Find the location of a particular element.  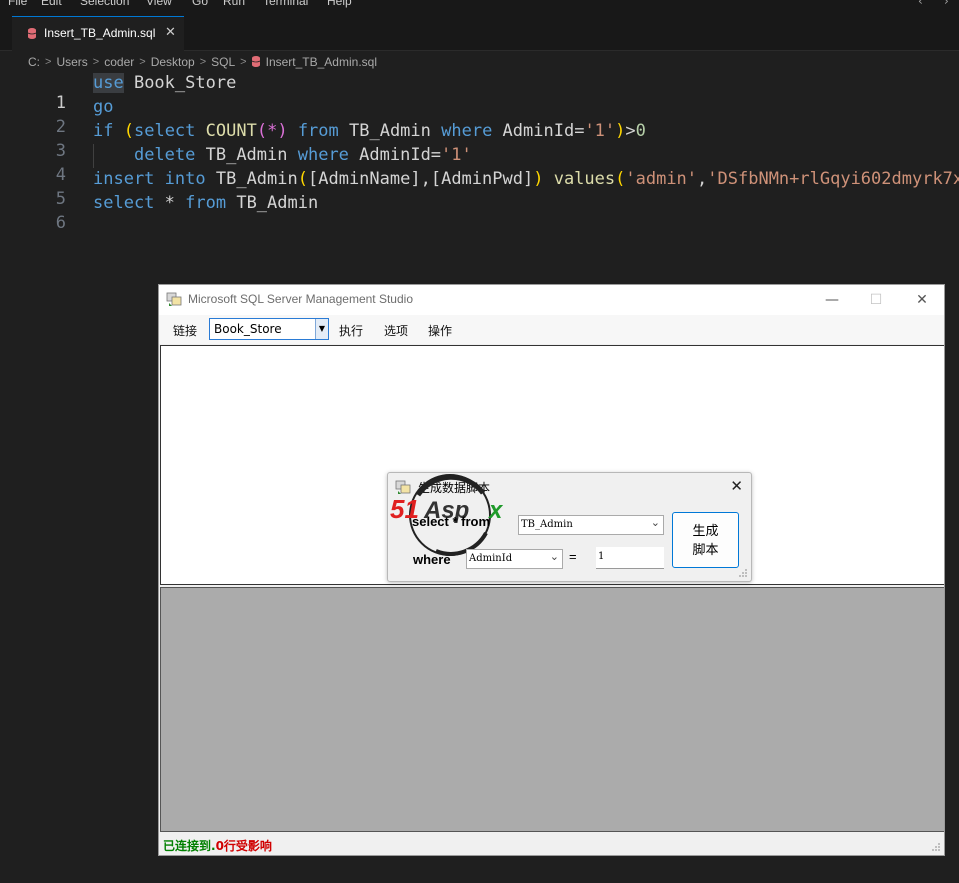

code-line: 1 use Book_Store is located at coordinates (479, 93).